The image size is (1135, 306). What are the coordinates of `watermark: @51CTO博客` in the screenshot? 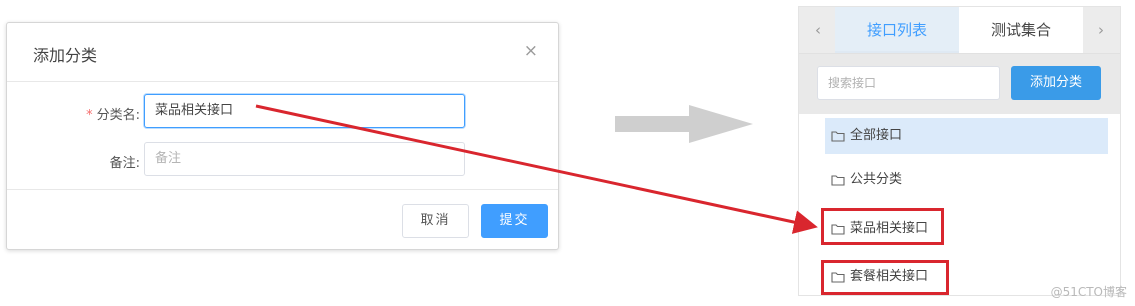 It's located at (1088, 292).